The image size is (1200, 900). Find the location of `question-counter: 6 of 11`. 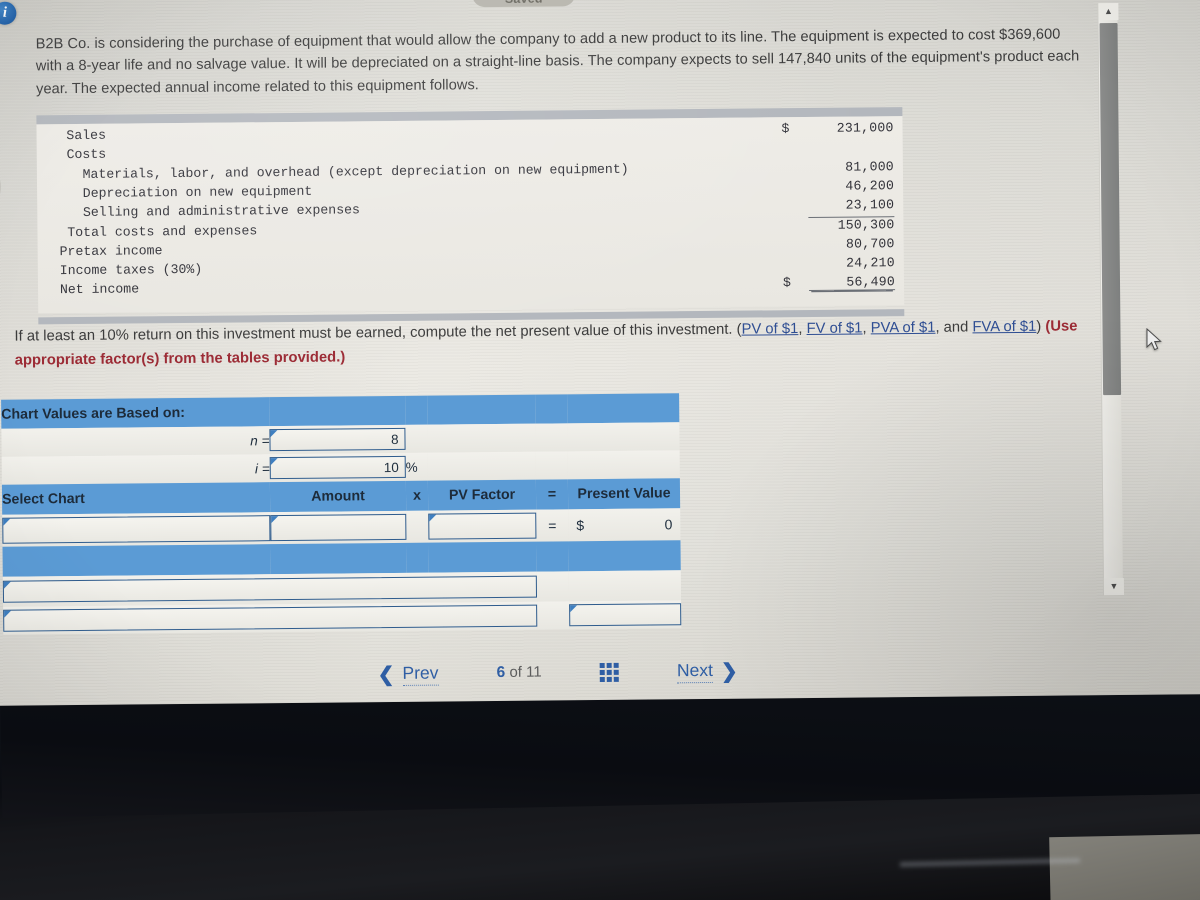

question-counter: 6 of 11 is located at coordinates (519, 673).